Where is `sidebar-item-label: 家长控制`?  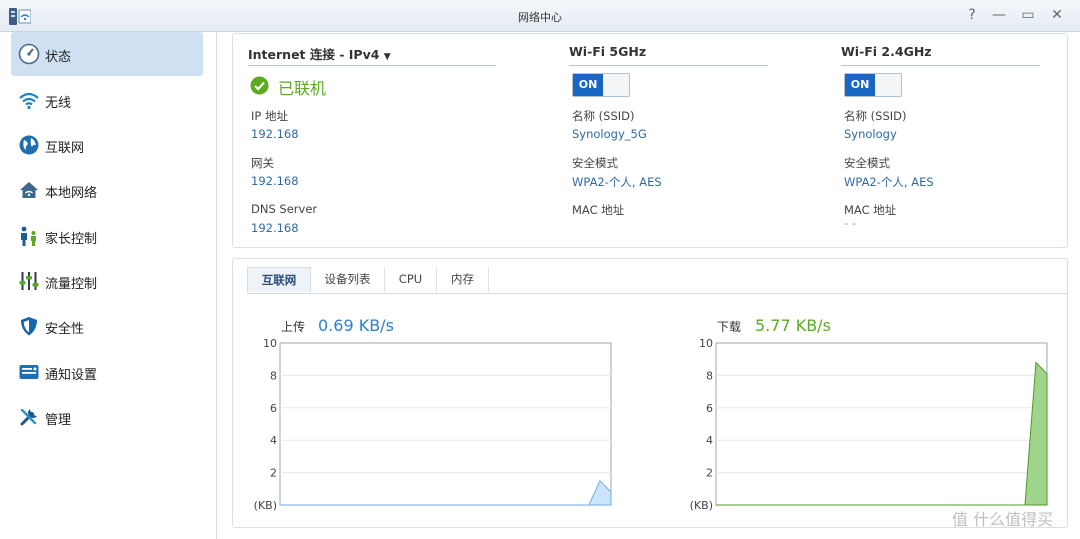 sidebar-item-label: 家长控制 is located at coordinates (71, 239).